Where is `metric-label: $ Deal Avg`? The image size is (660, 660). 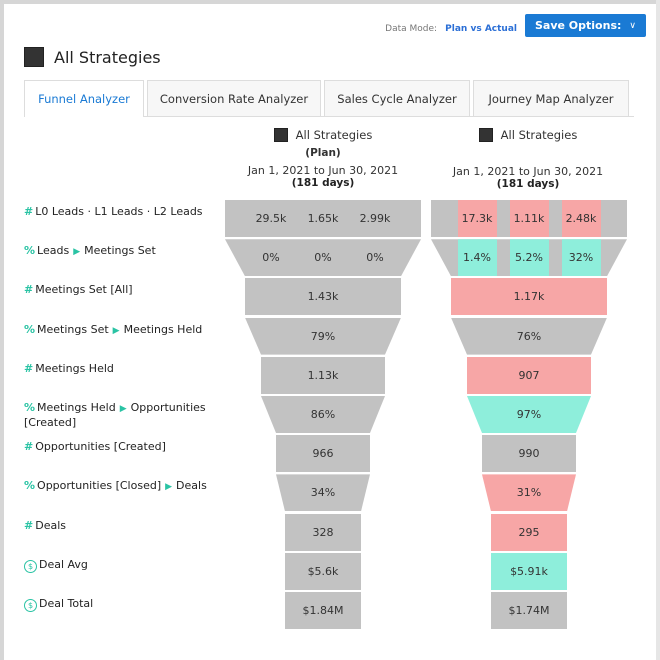
metric-label: $ Deal Avg is located at coordinates (124, 565).